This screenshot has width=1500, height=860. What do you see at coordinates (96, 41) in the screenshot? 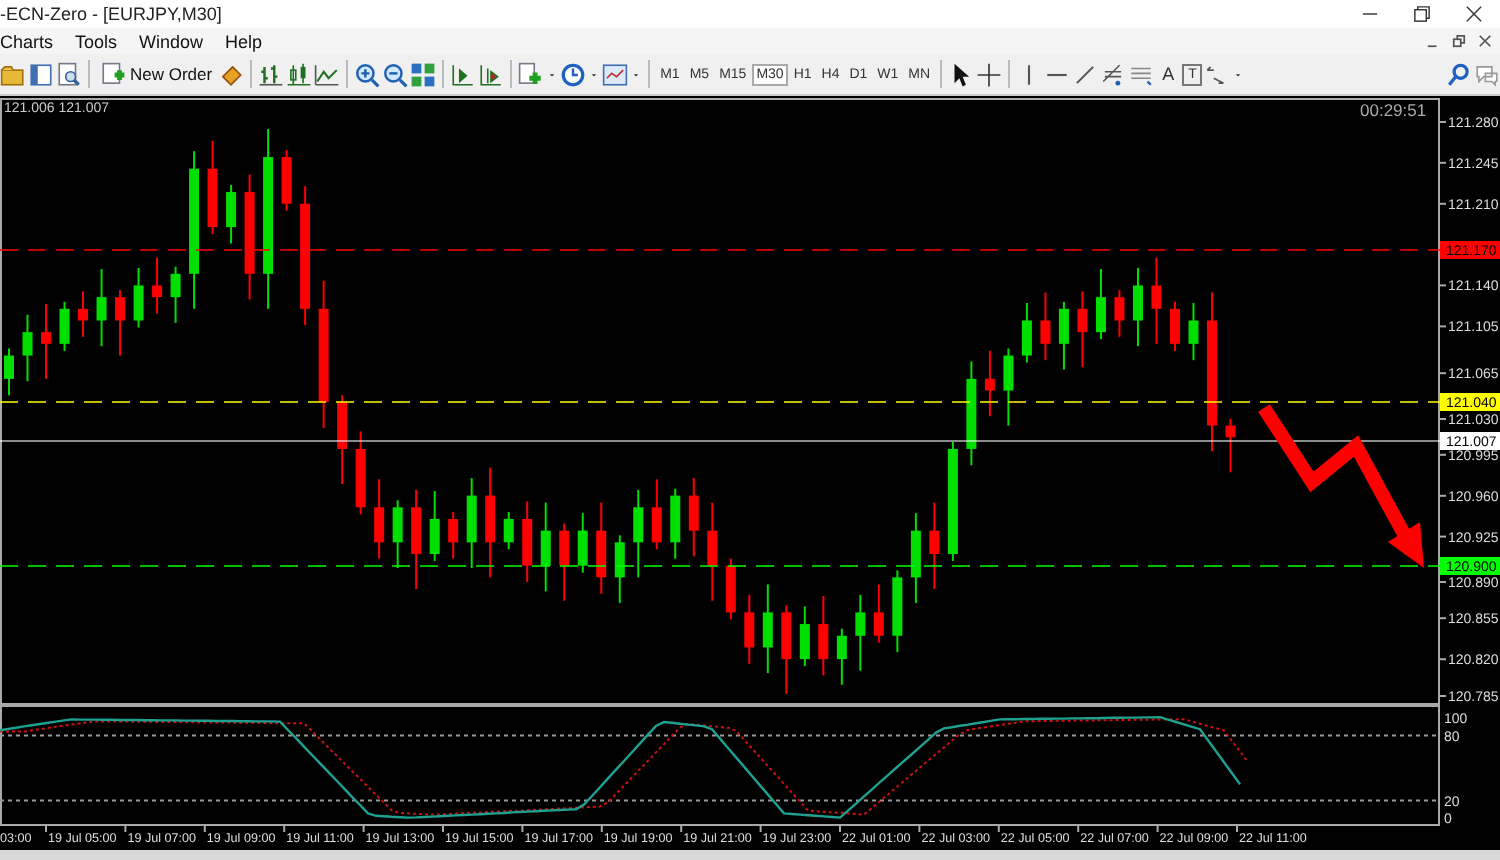
I see `menu-item: Tools` at bounding box center [96, 41].